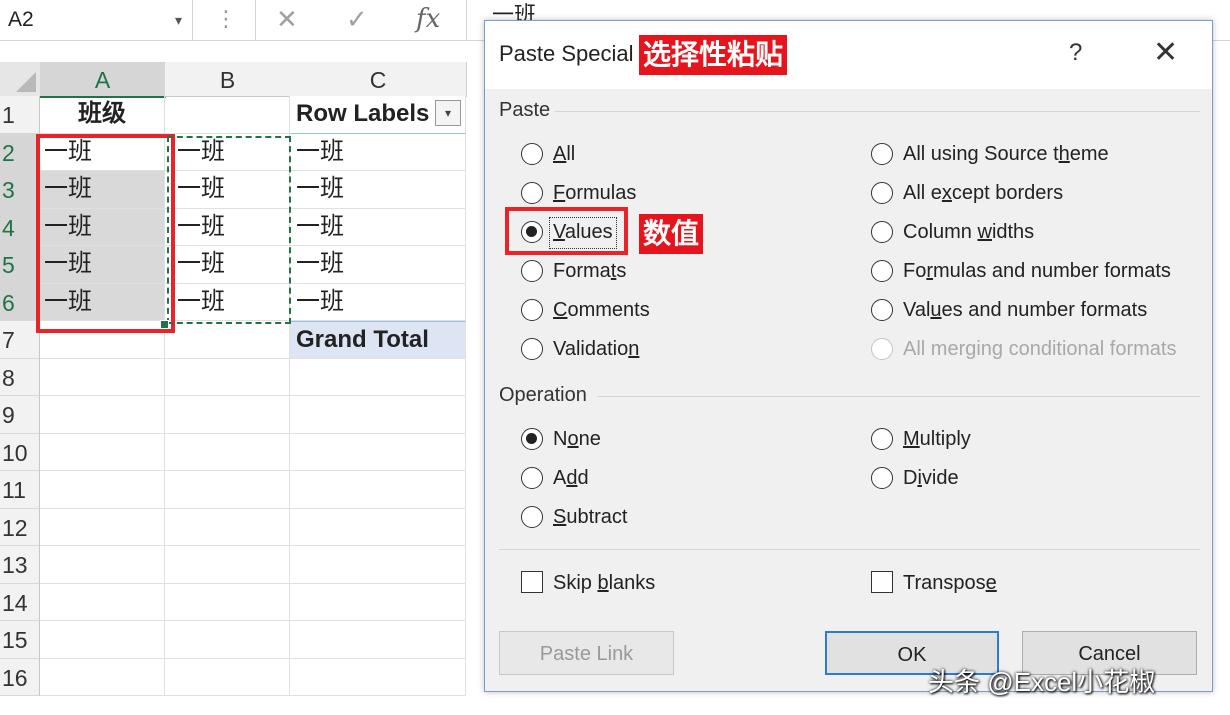 The height and width of the screenshot is (715, 1230). Describe the element at coordinates (20, 527) in the screenshot. I see `row-header: 12` at that location.